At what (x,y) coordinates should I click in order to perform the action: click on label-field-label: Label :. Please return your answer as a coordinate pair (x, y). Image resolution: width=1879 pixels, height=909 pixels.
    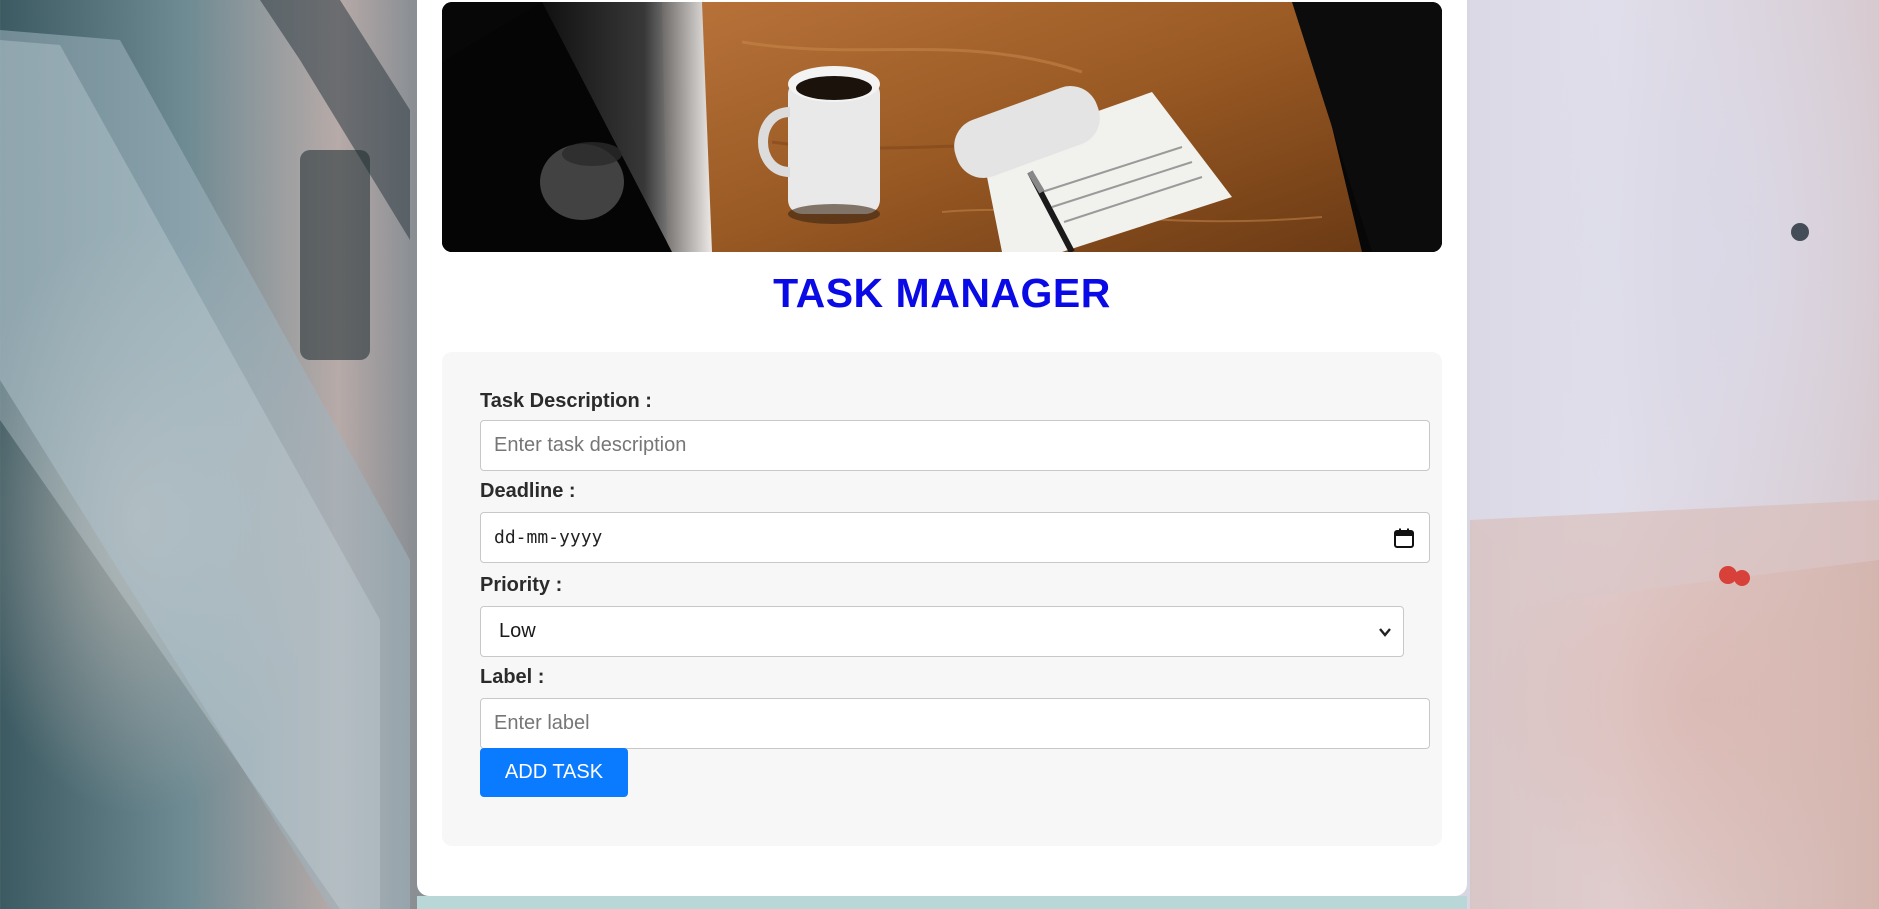
    Looking at the image, I should click on (512, 677).